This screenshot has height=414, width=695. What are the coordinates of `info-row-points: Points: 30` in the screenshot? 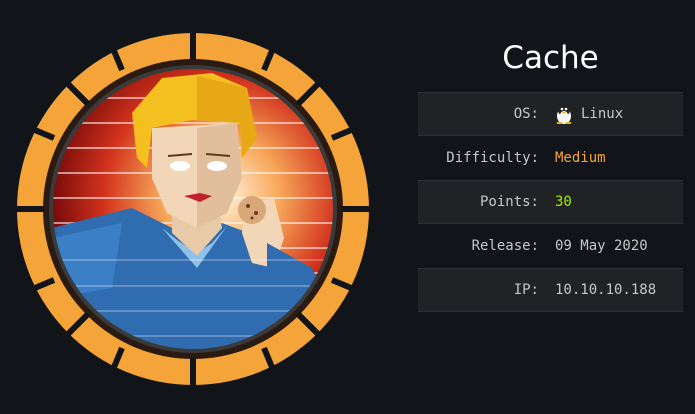 It's located at (550, 202).